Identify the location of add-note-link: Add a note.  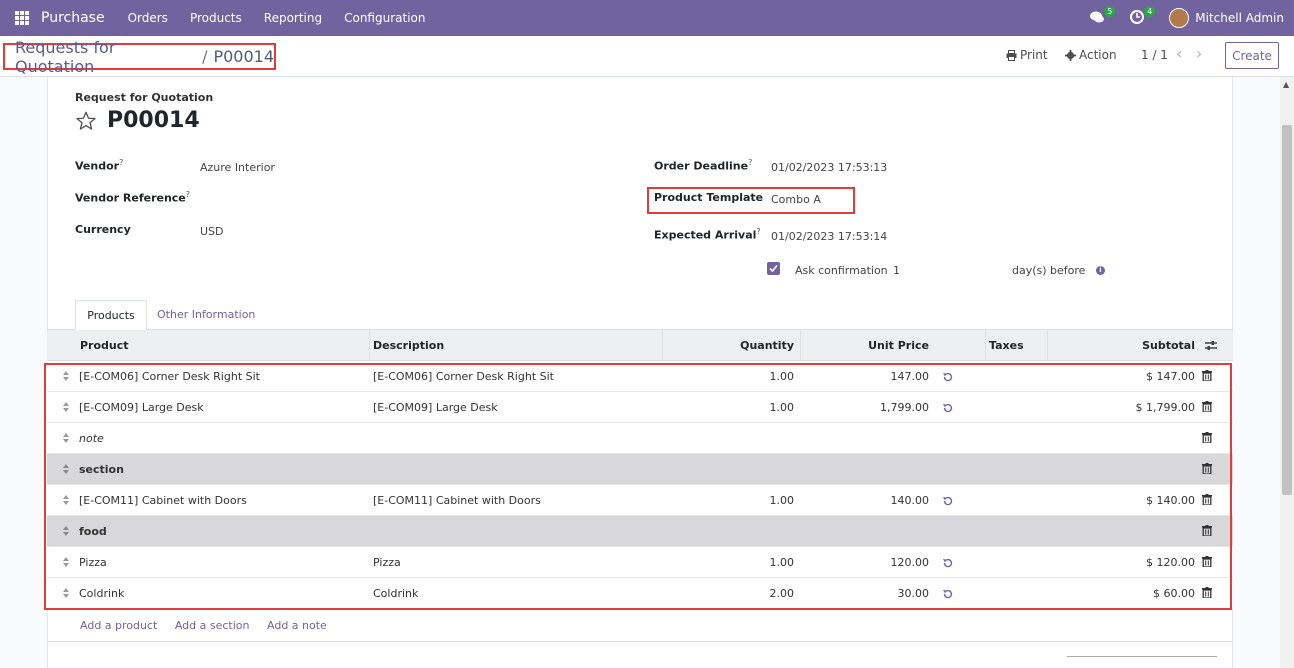
(297, 625).